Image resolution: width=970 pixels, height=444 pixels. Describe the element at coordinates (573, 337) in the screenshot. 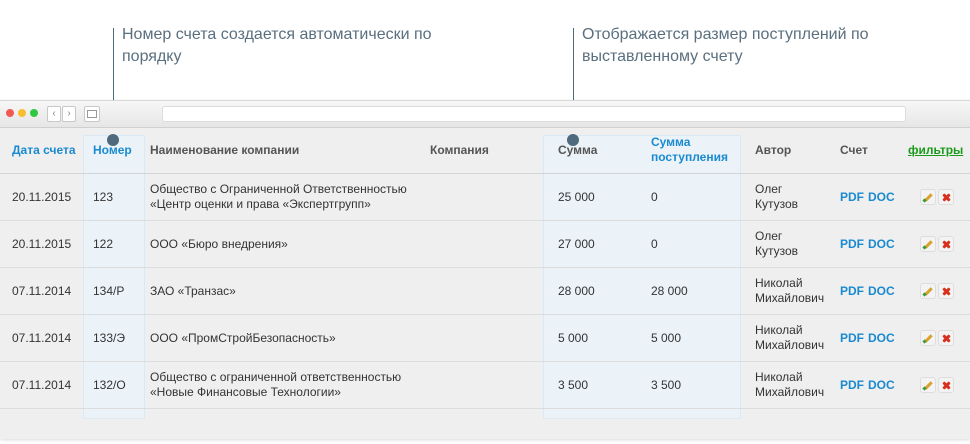

I see `cell-sum: 5 000` at that location.